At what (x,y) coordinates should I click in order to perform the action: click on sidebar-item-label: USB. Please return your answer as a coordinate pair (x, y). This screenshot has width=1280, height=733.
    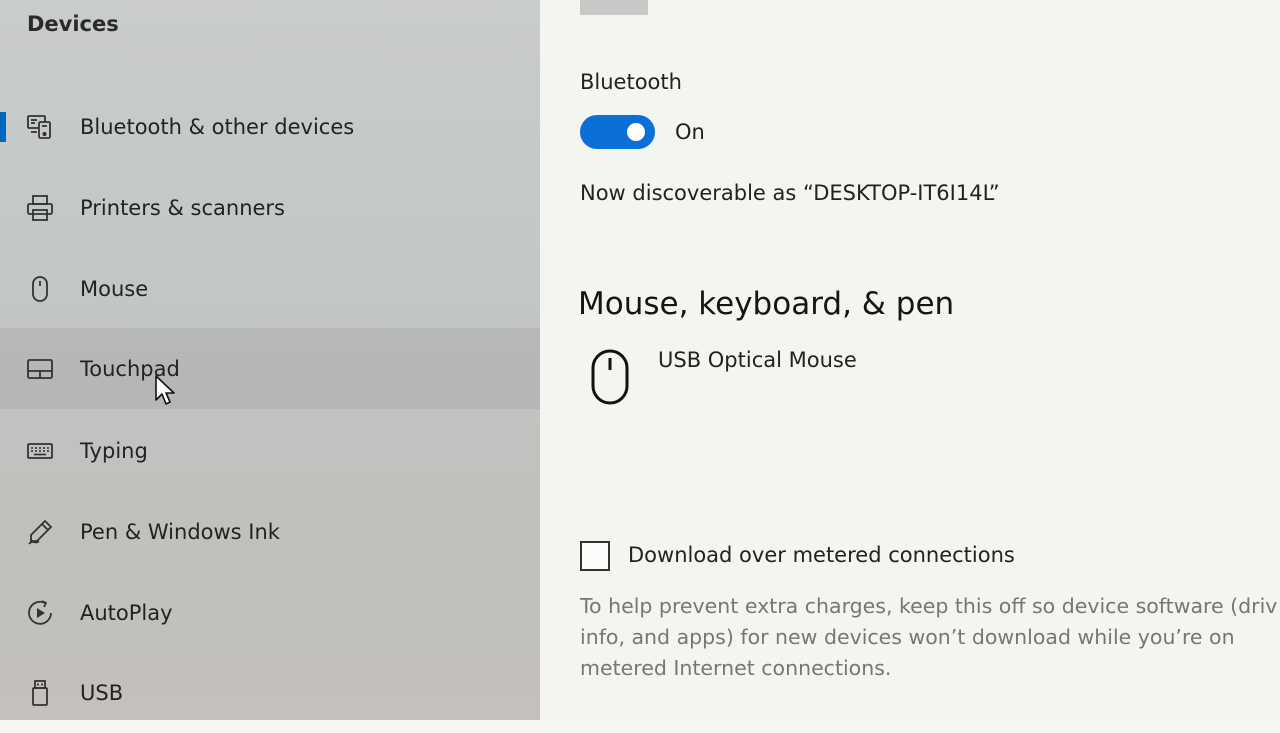
    Looking at the image, I should click on (102, 692).